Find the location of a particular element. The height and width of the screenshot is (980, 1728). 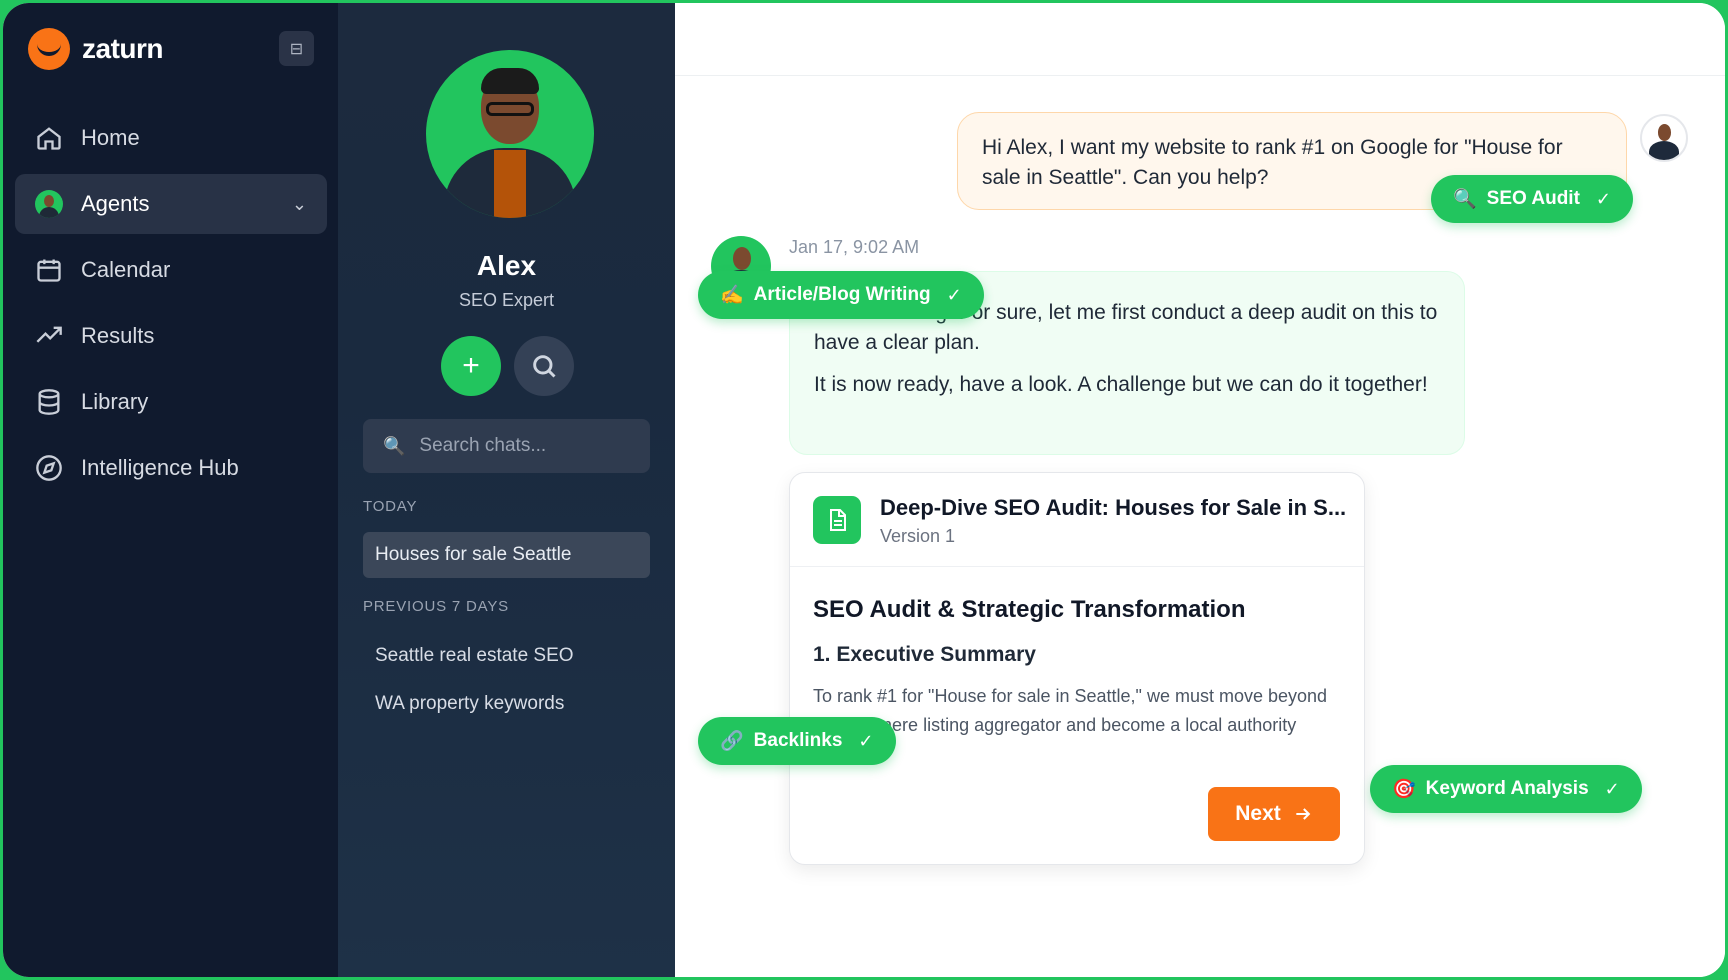

link-emoji-icon: 🔗 is located at coordinates (732, 741).